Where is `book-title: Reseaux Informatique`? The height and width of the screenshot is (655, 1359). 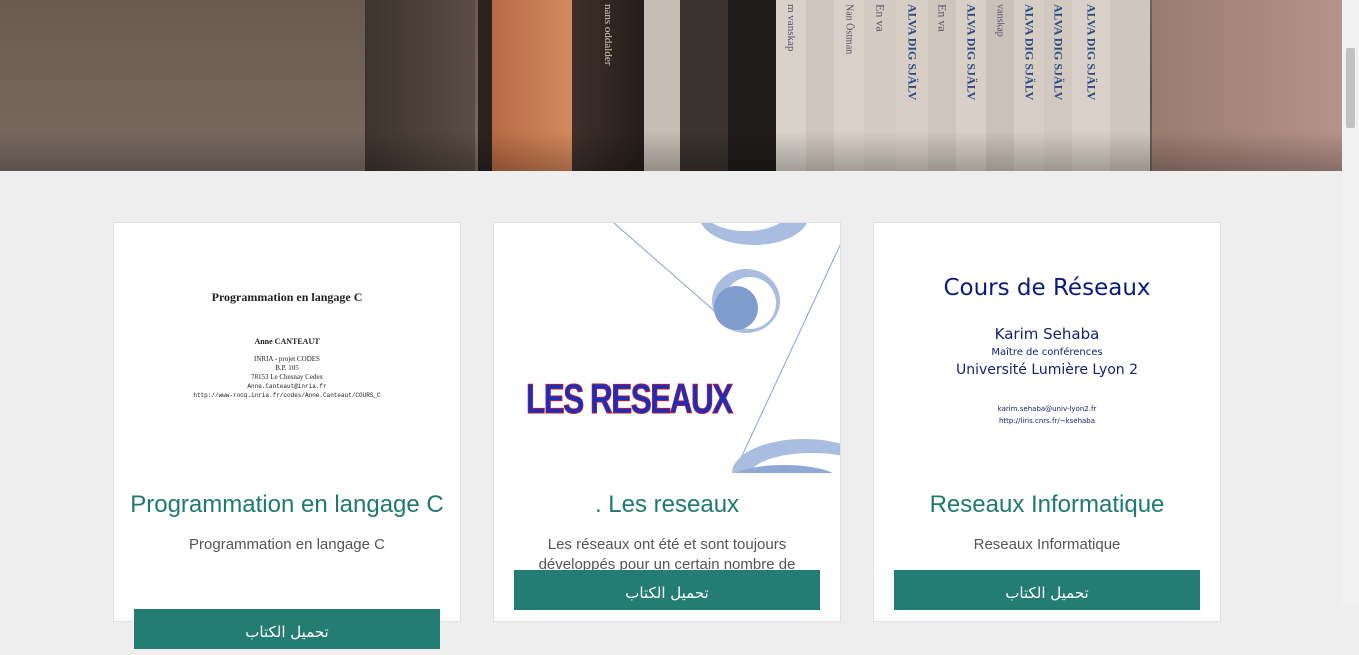 book-title: Reseaux Informatique is located at coordinates (1047, 505).